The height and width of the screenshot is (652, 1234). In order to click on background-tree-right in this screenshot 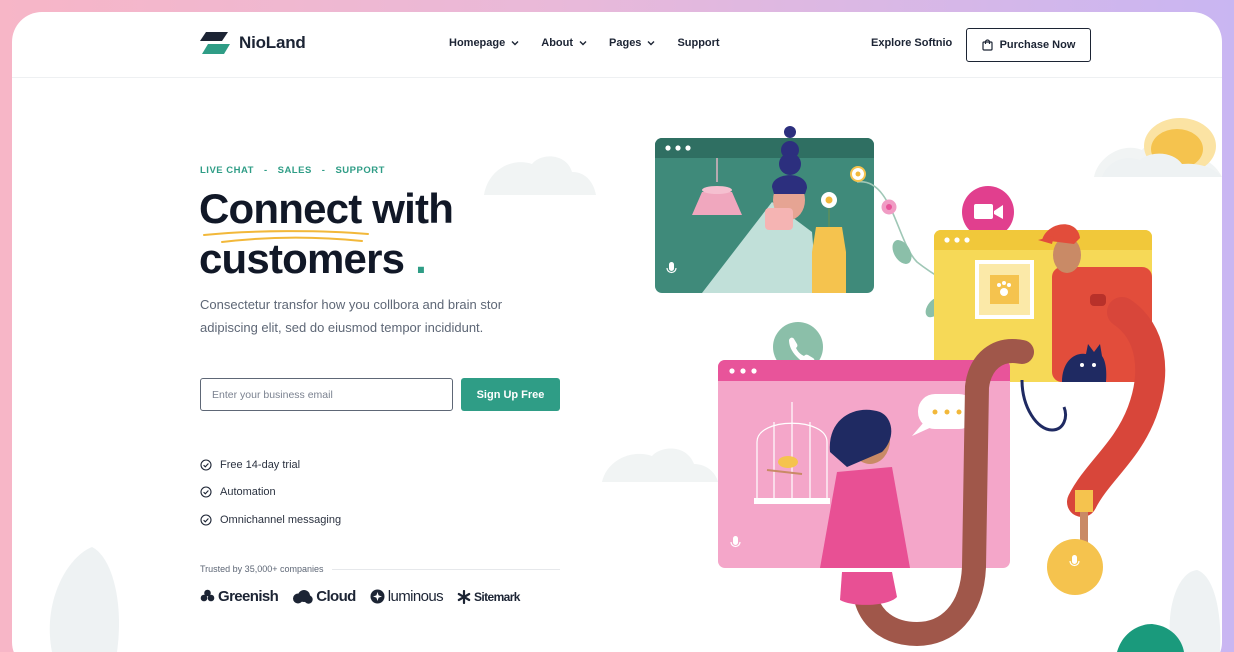, I will do `click(1169, 611)`.